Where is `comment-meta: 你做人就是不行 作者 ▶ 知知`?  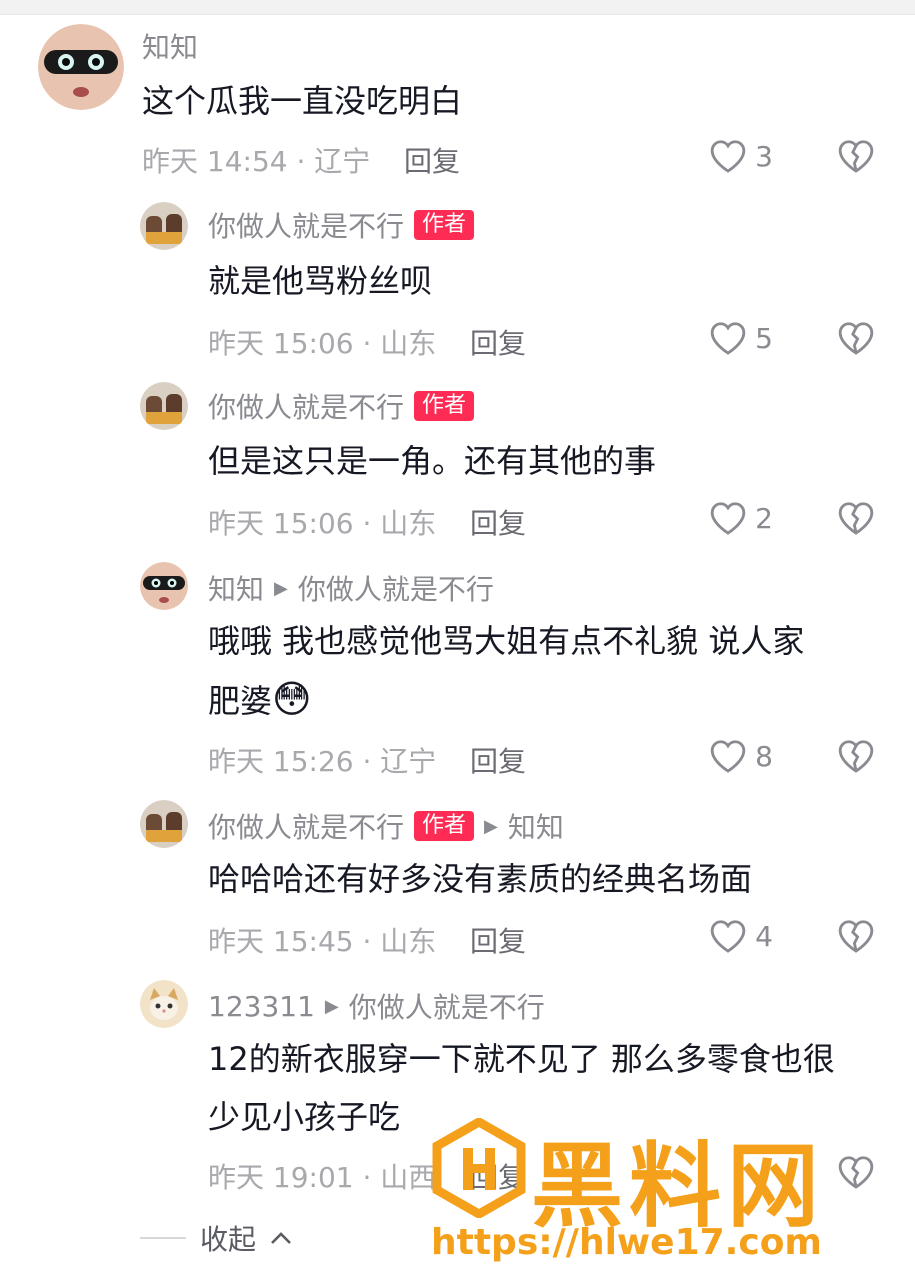 comment-meta: 你做人就是不行 作者 ▶ 知知 is located at coordinates (386, 826).